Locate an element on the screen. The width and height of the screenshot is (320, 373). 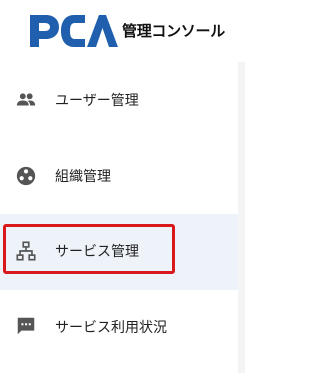
nav-item-label: 組織管理 is located at coordinates (83, 177).